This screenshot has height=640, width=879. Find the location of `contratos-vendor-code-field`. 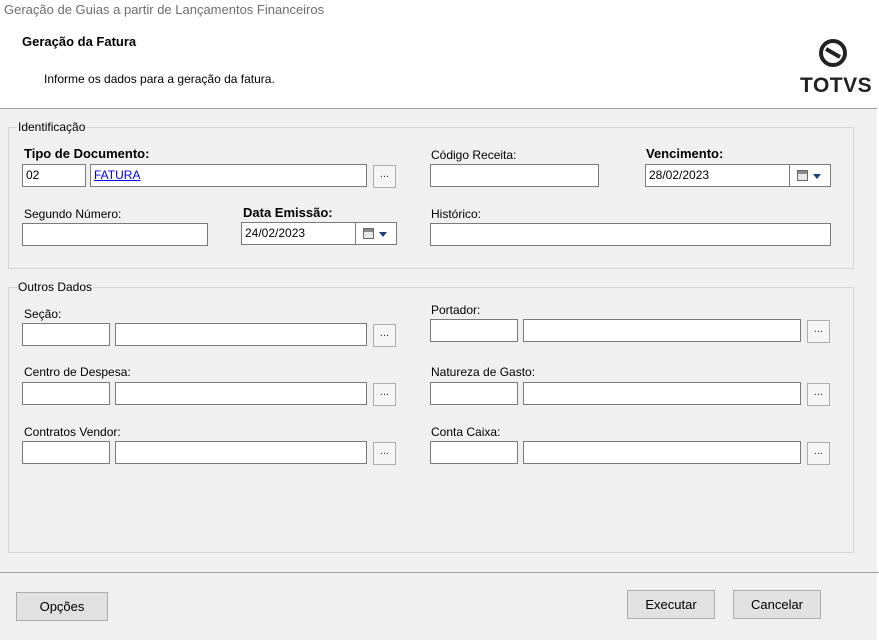

contratos-vendor-code-field is located at coordinates (66, 452).